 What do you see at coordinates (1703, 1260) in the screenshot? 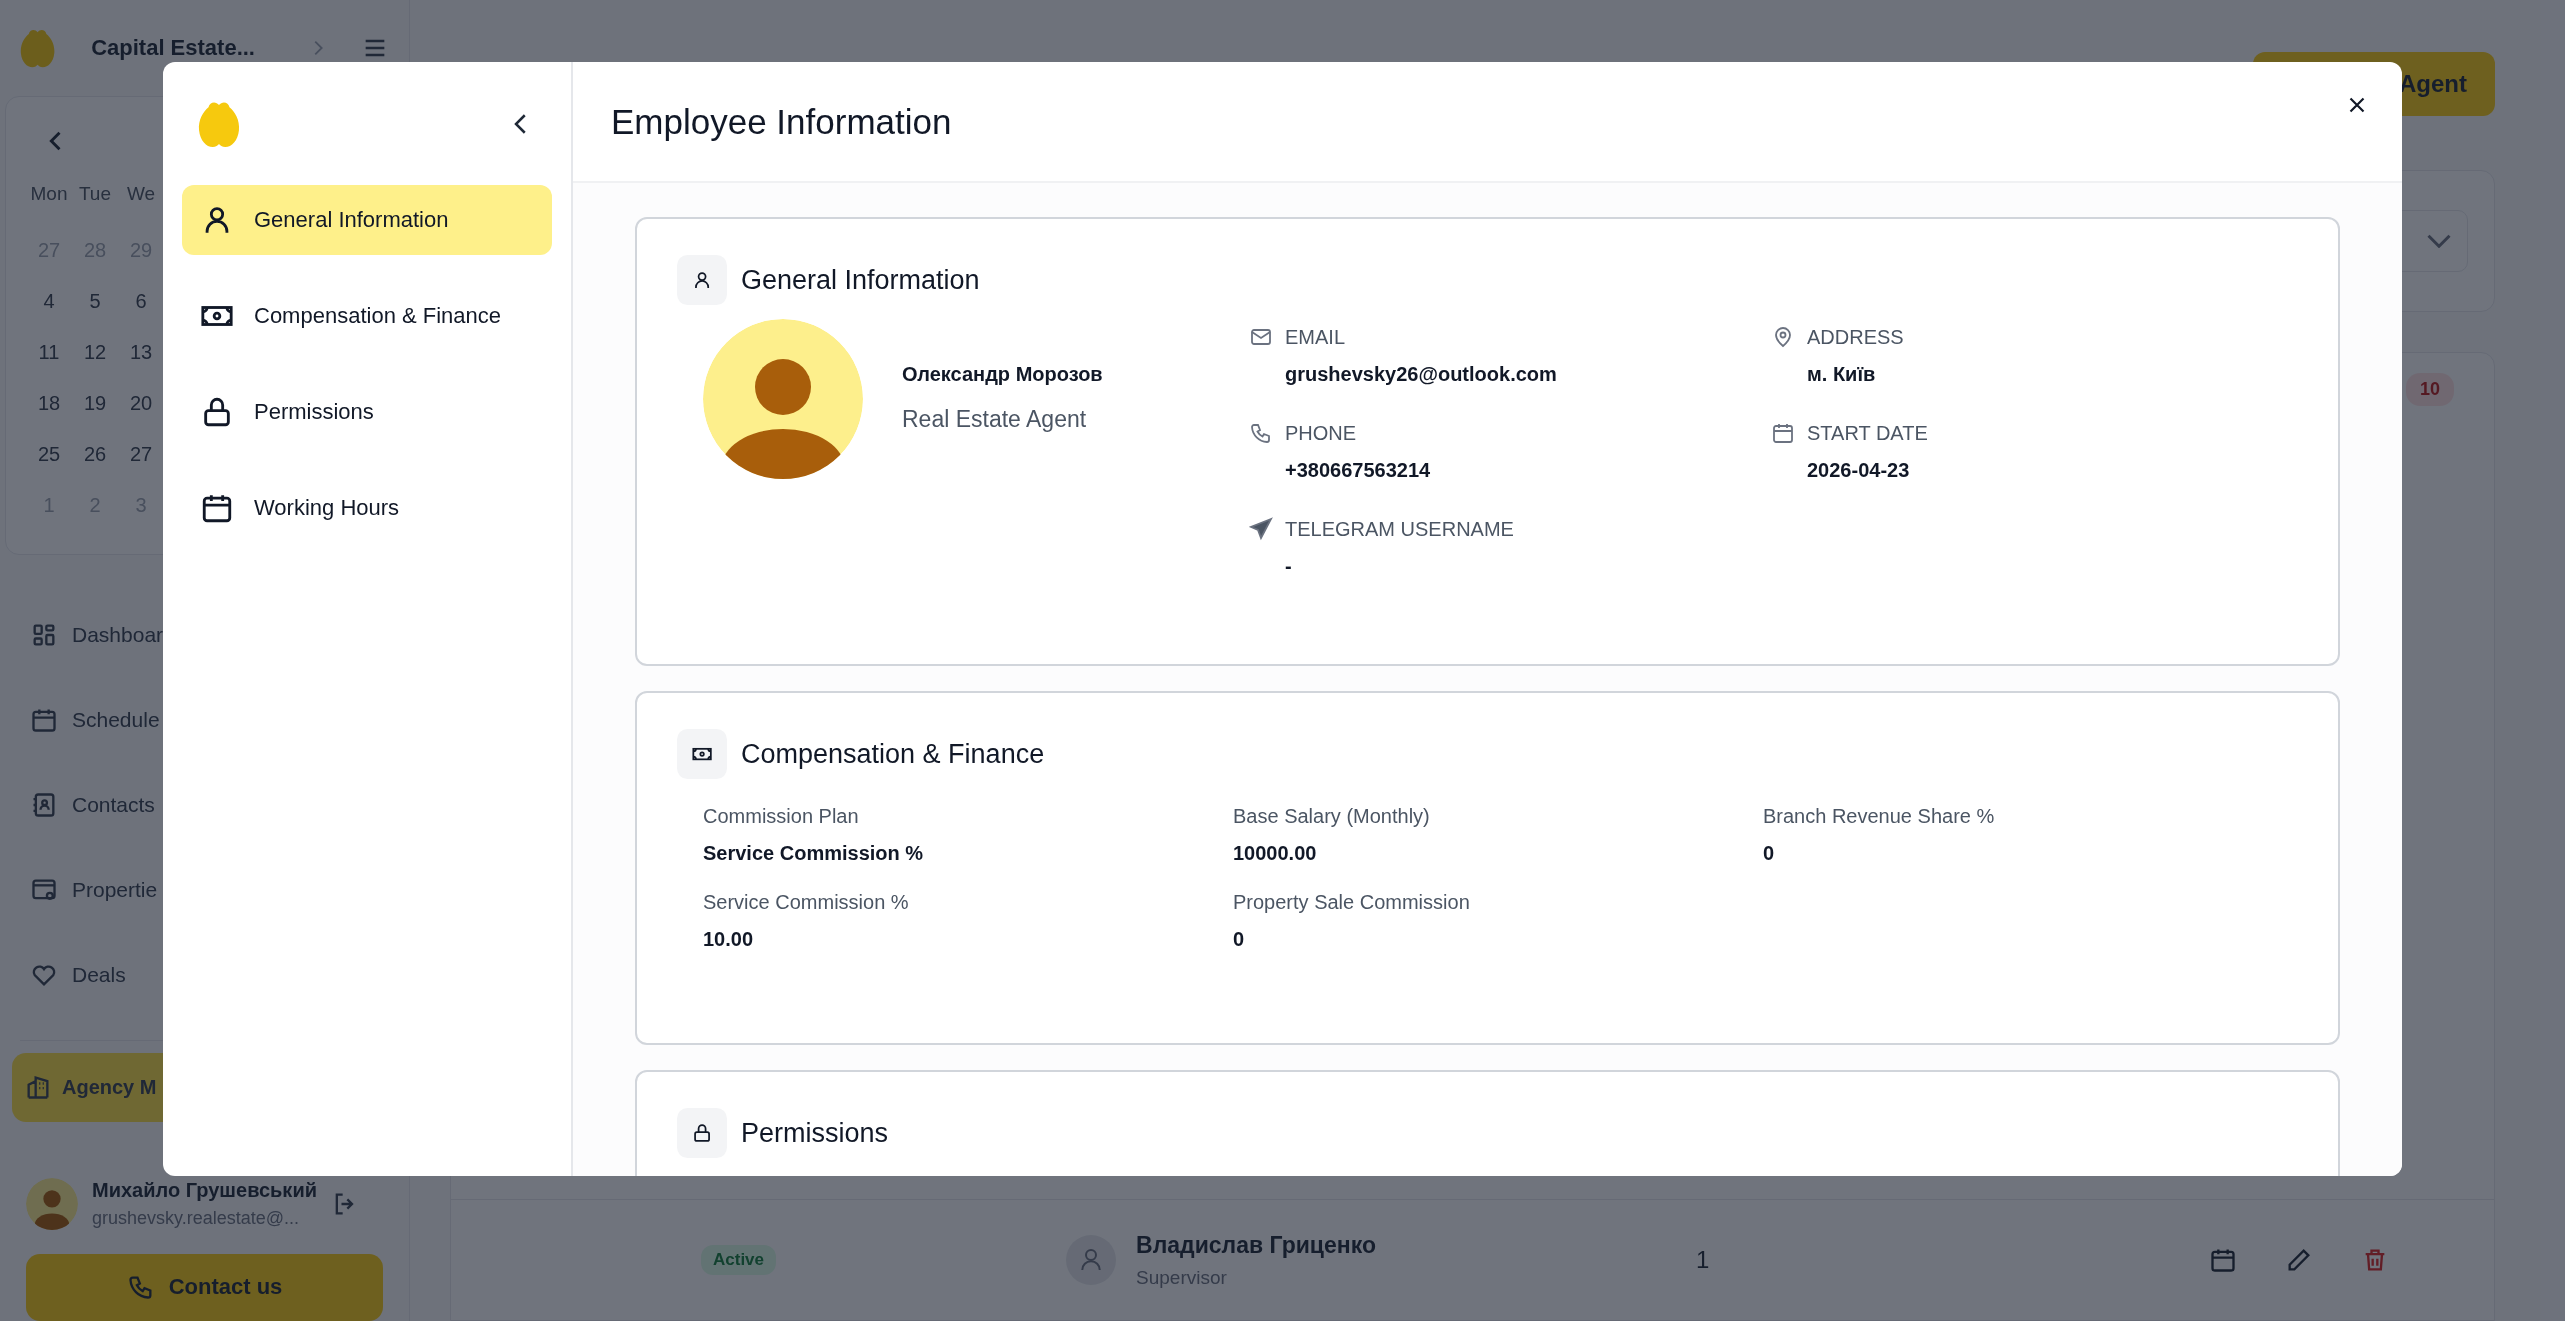
I see `table-cell: 1` at bounding box center [1703, 1260].